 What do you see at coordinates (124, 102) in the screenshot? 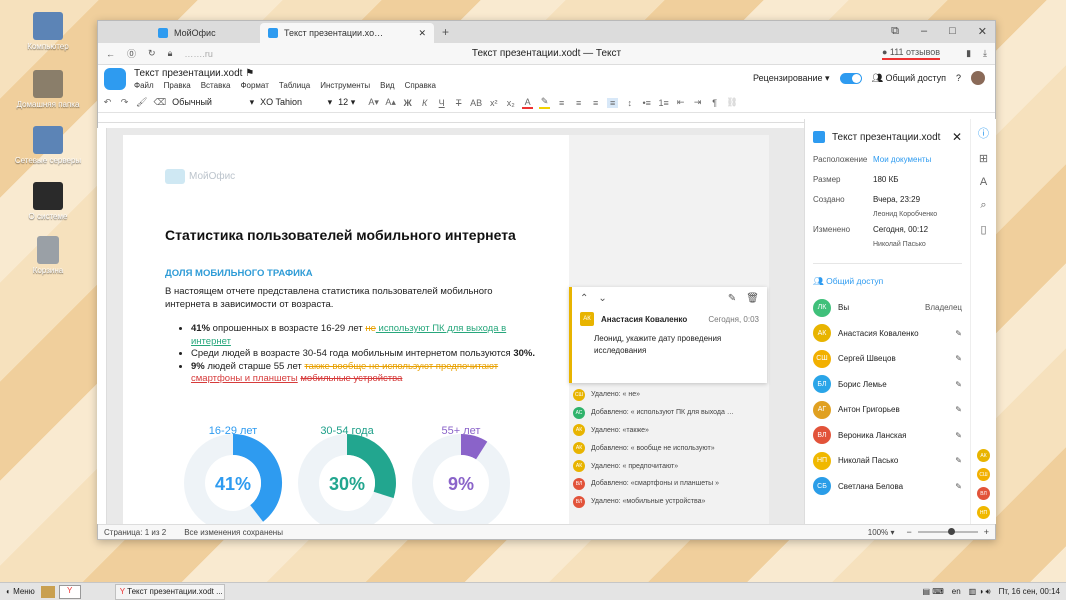
I see `redo-icon: ↷` at bounding box center [124, 102].